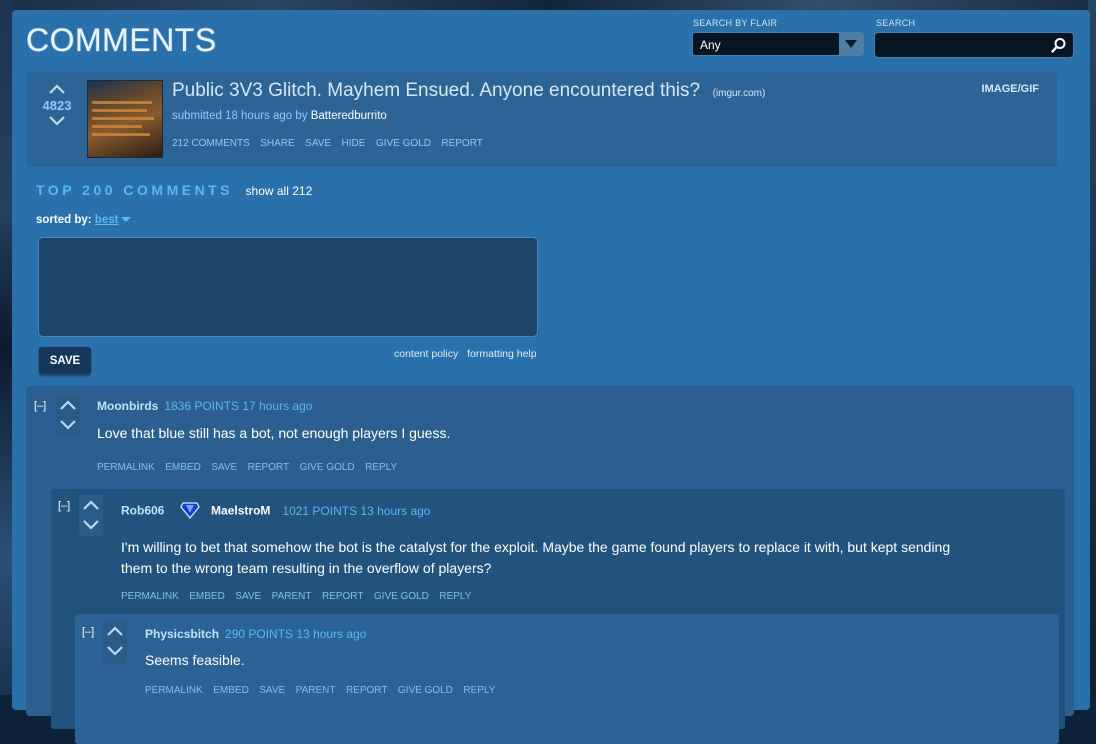  I want to click on post-save-link: SAVE, so click(318, 143).